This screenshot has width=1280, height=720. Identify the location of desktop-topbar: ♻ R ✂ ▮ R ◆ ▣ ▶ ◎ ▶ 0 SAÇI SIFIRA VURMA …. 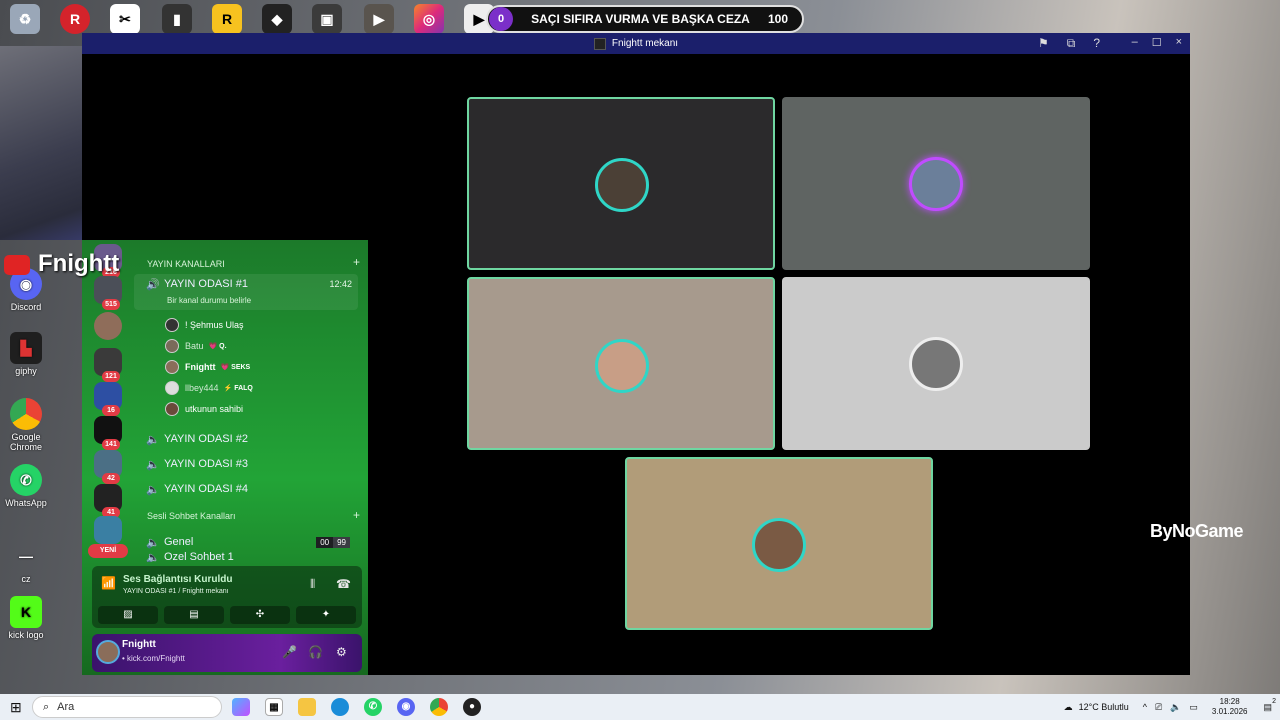
(640, 18).